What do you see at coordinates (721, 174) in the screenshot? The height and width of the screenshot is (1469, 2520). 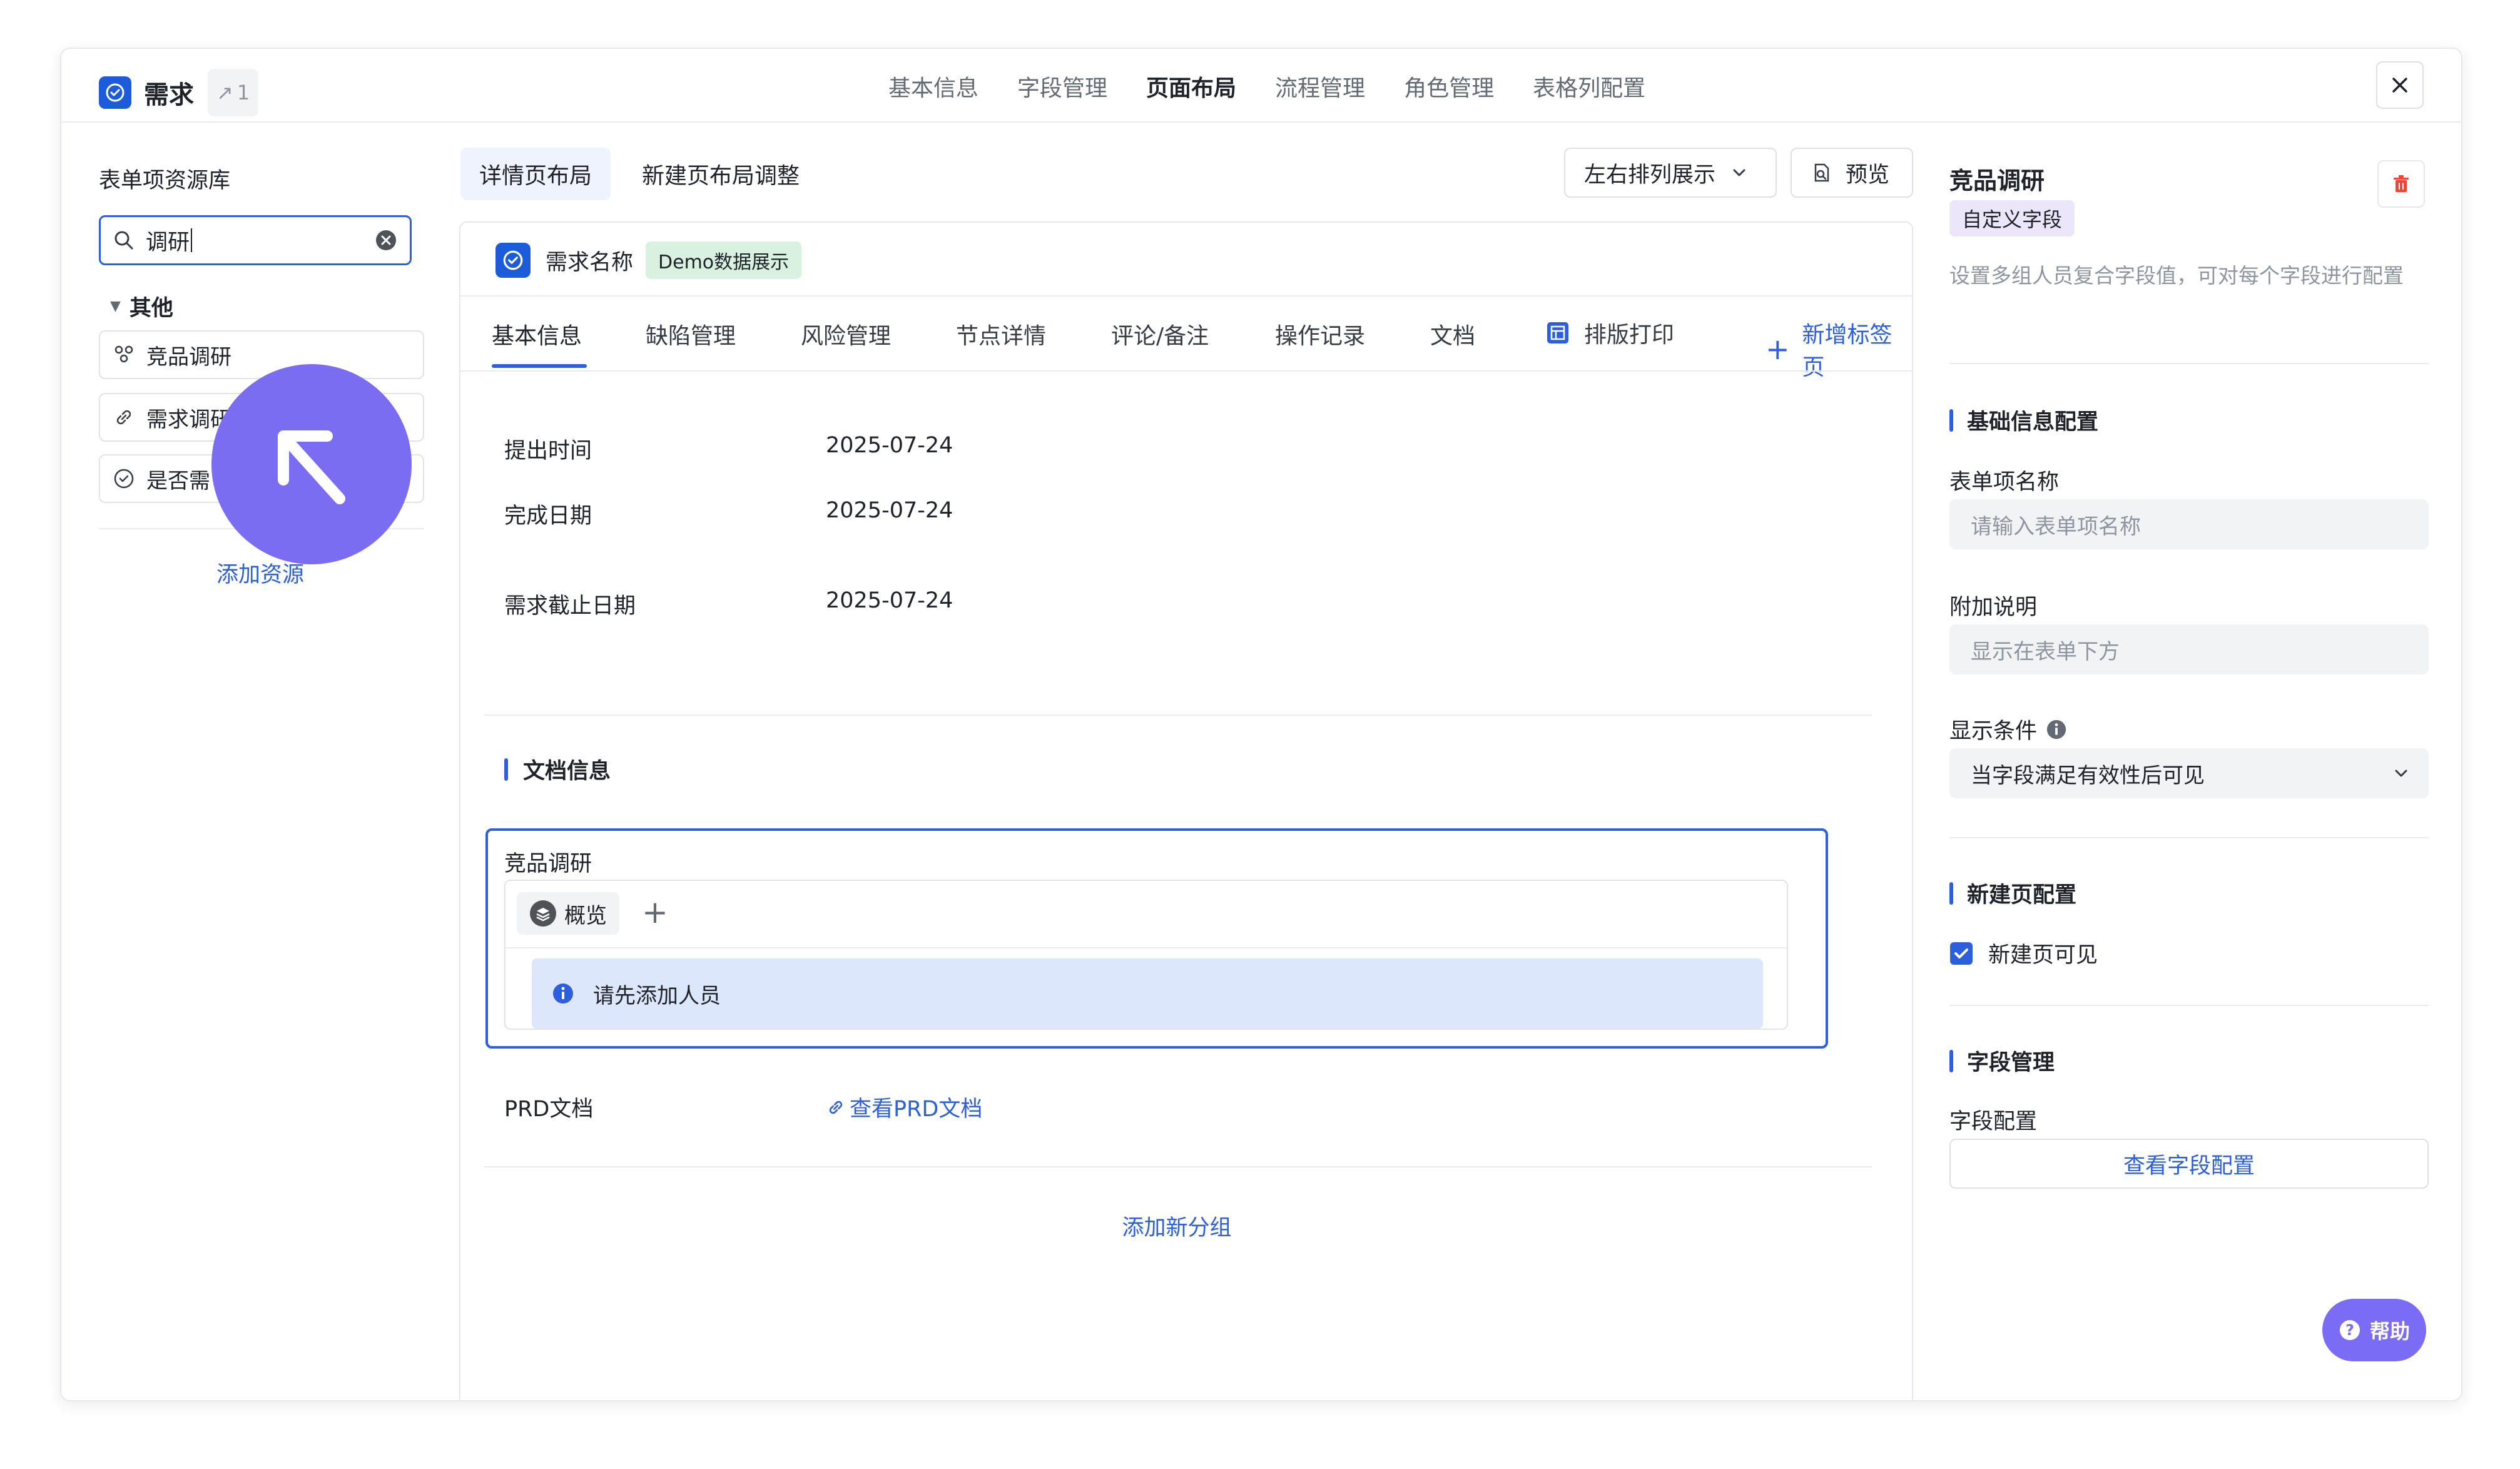 I see `tab-new-page-layout: 新建页布局调整` at bounding box center [721, 174].